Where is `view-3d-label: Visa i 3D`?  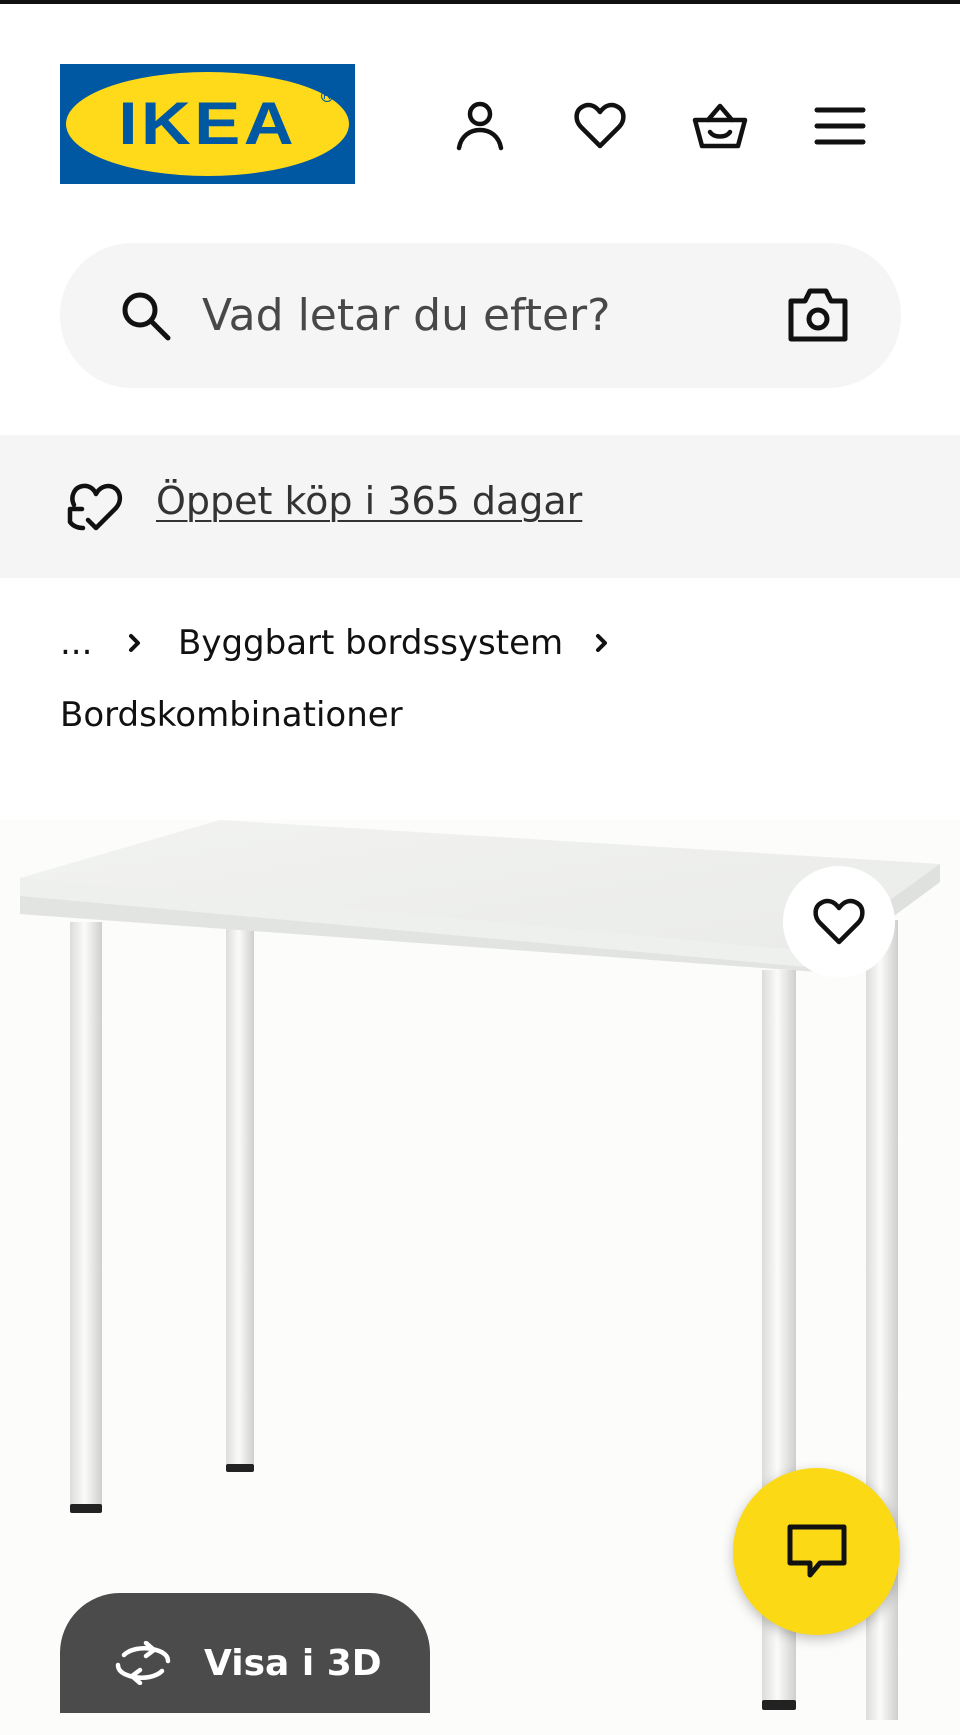
view-3d-label: Visa i 3D is located at coordinates (293, 1663).